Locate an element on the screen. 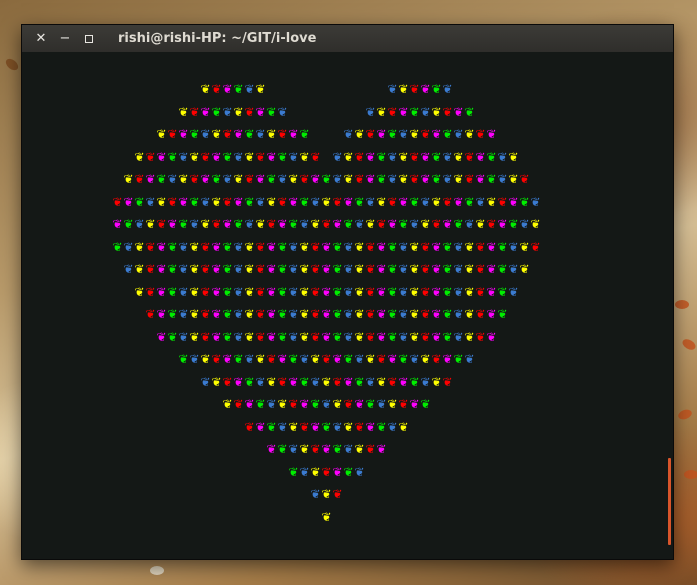 The width and height of the screenshot is (697, 585). close-button: ✕ is located at coordinates (41, 39).